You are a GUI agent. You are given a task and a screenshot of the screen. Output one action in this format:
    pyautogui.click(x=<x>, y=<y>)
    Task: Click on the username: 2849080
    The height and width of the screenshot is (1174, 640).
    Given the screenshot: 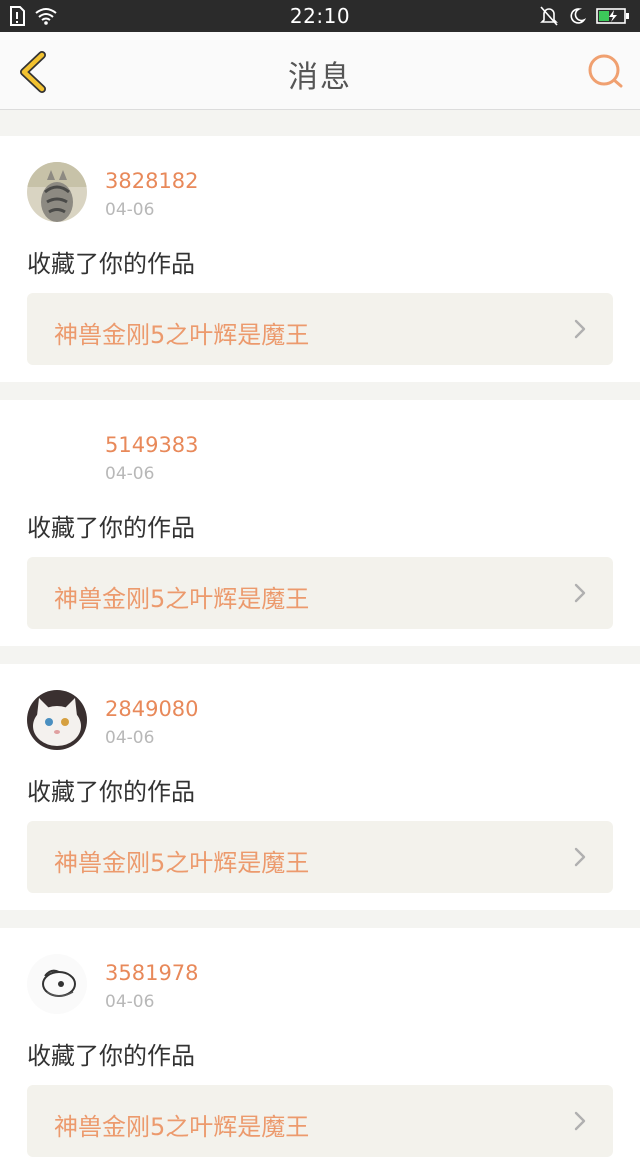 What is the action you would take?
    pyautogui.click(x=152, y=709)
    